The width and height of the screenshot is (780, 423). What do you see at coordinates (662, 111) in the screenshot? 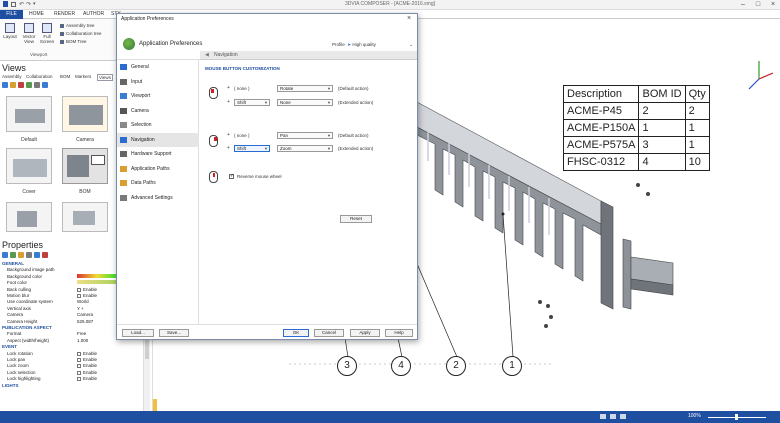
I see `bom-cell: 2` at bounding box center [662, 111].